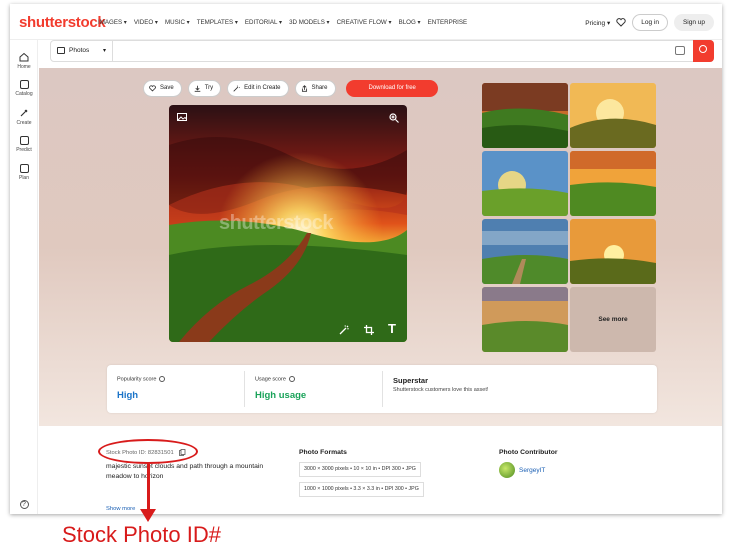 Image resolution: width=730 pixels, height=552 pixels. What do you see at coordinates (319, 88) in the screenshot?
I see `share-label: Share` at bounding box center [319, 88].